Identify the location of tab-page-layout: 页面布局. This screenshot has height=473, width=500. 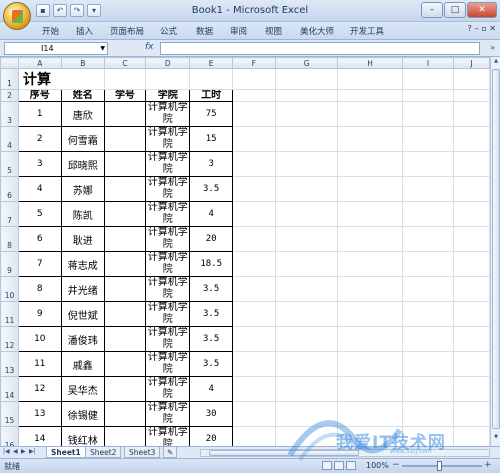
(127, 31).